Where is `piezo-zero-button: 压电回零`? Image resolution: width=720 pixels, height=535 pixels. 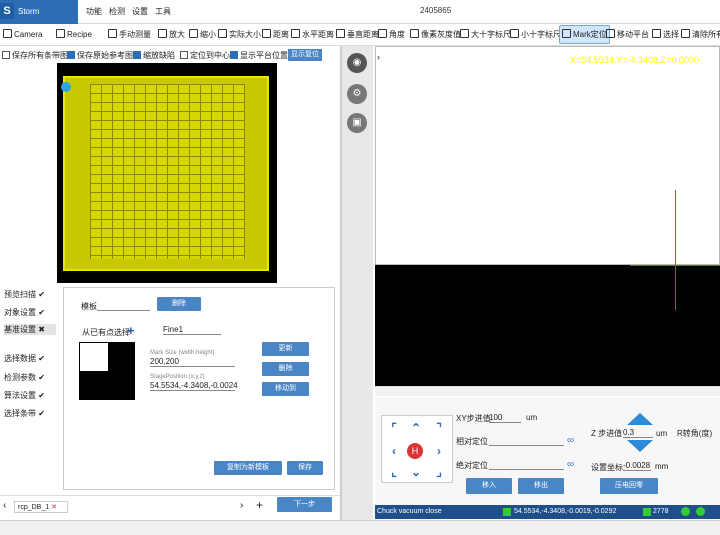 piezo-zero-button: 压电回零 is located at coordinates (629, 486).